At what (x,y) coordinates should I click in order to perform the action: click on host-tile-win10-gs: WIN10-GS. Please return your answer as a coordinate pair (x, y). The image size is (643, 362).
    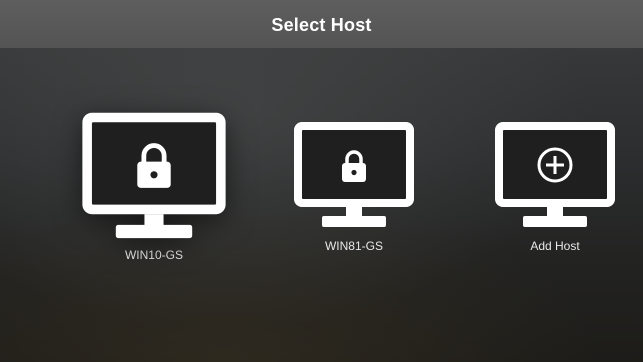
    Looking at the image, I should click on (154, 186).